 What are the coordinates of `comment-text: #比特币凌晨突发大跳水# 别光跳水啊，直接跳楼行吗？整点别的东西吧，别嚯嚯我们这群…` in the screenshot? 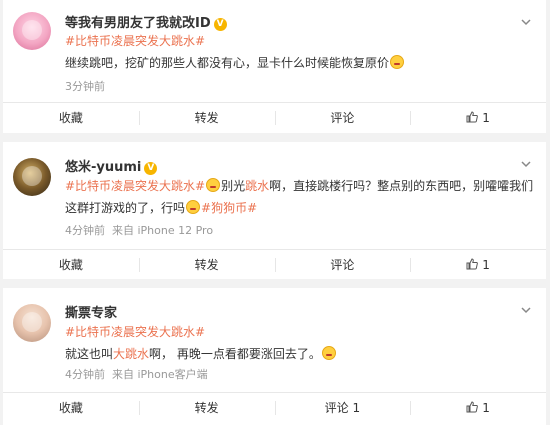 It's located at (299, 196).